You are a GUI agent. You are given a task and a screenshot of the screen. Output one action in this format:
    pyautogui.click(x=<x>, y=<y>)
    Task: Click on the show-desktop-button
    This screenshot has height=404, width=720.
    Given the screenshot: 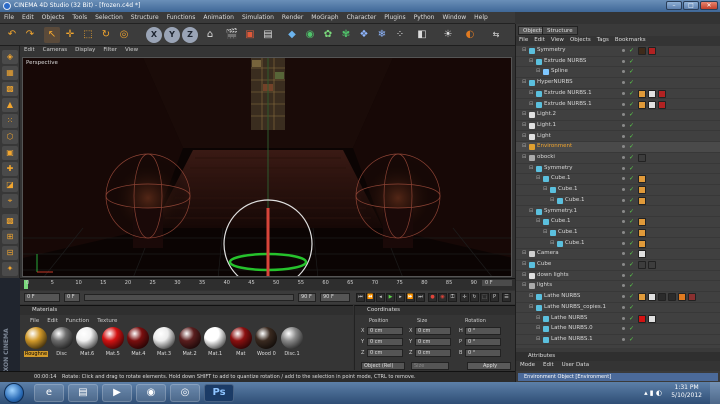 What is the action you would take?
    pyautogui.click(x=715, y=393)
    